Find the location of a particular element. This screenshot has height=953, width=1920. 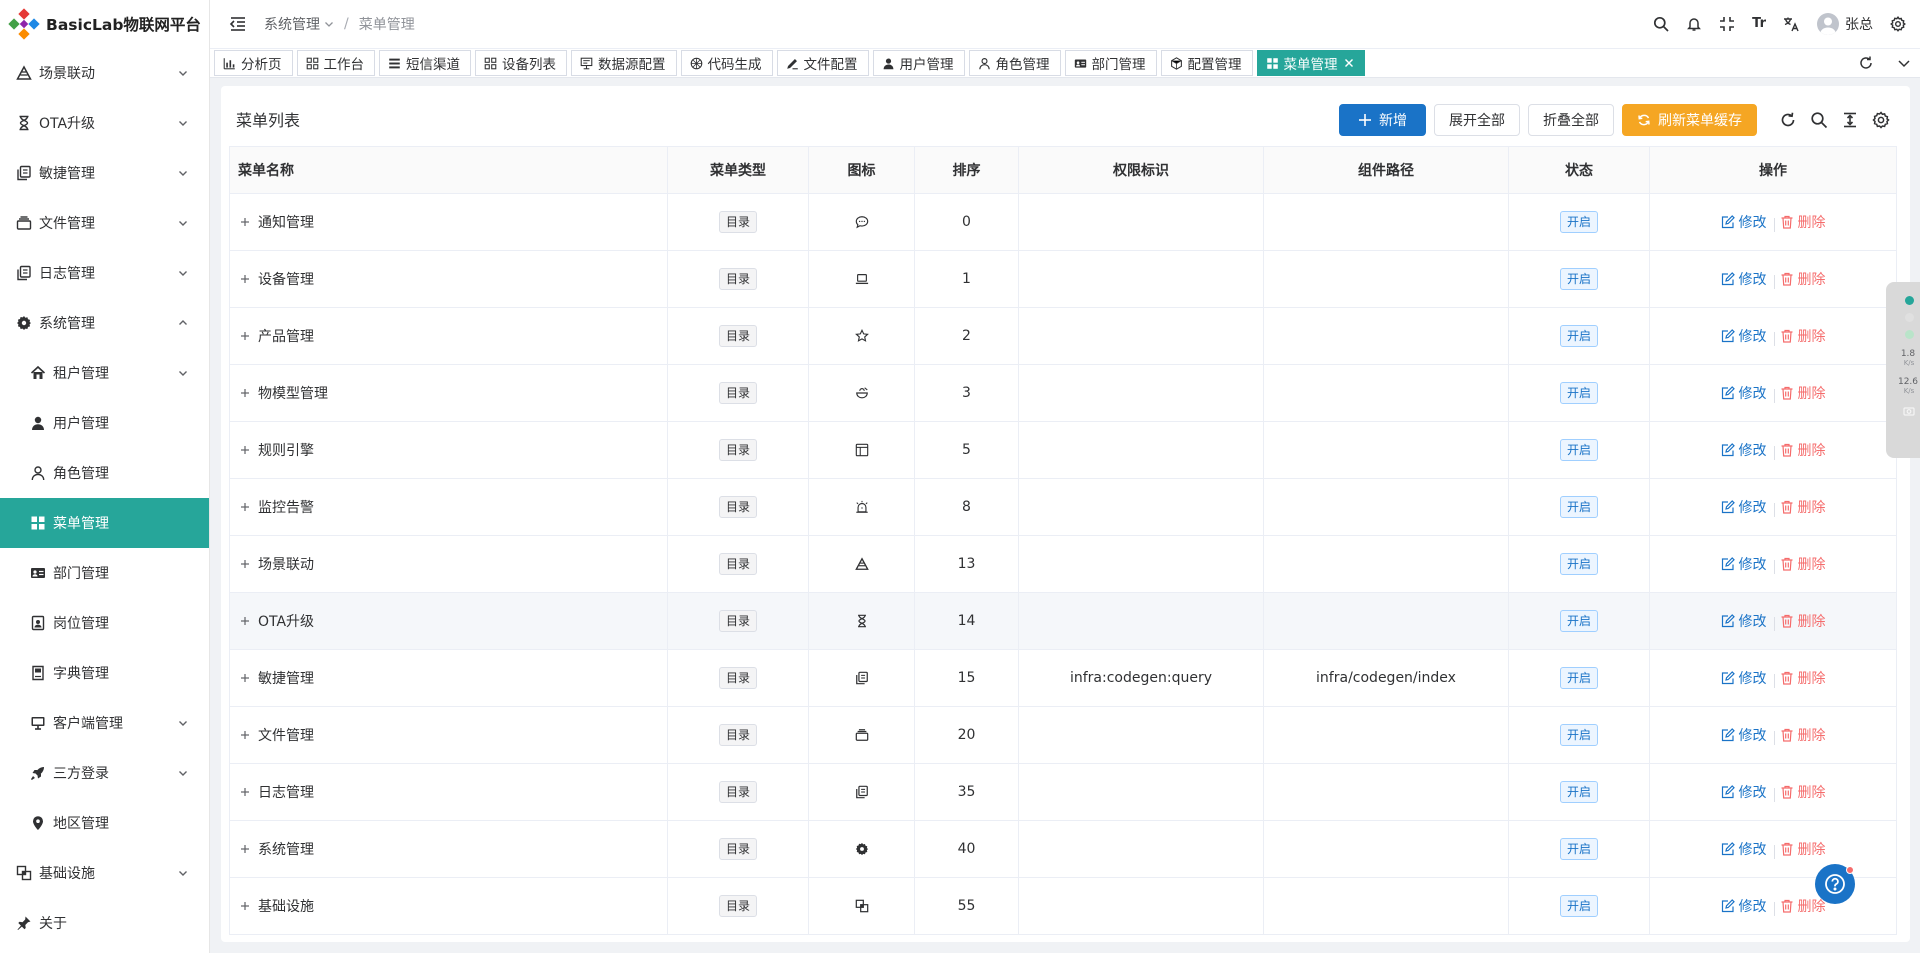

table-row: 监控告警 目录 8 开启 修改 删除 is located at coordinates (1063, 507).